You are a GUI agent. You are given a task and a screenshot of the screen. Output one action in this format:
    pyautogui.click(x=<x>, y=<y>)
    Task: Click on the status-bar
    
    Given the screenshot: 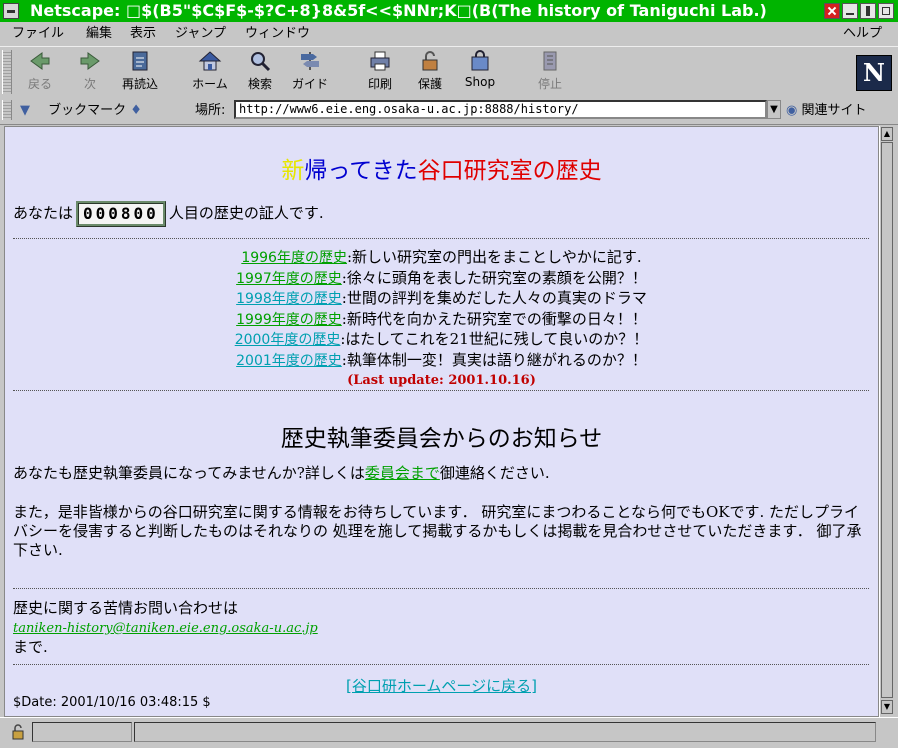 What is the action you would take?
    pyautogui.click(x=449, y=732)
    